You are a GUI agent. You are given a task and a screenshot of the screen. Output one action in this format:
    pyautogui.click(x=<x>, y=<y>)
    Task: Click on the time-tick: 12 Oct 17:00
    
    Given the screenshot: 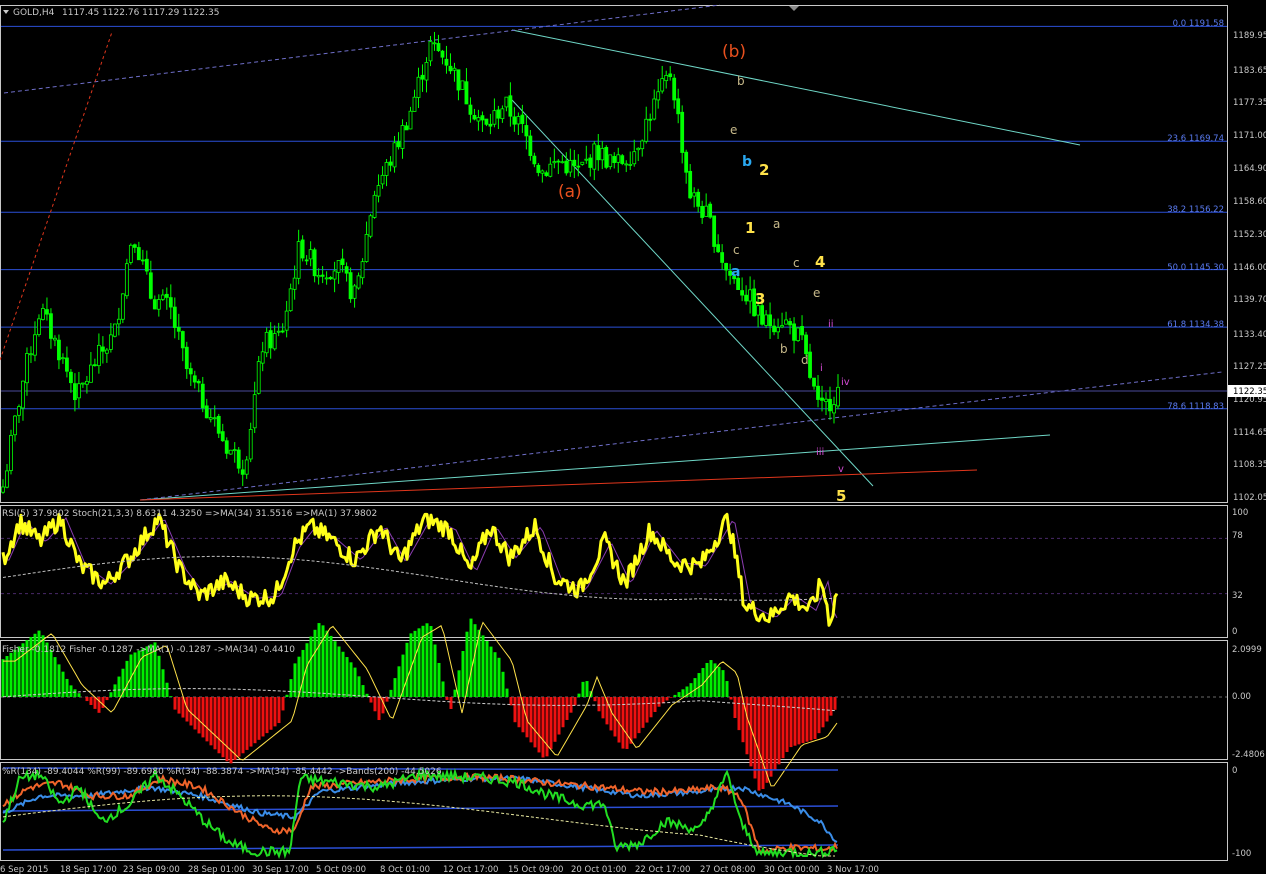 What is the action you would take?
    pyautogui.click(x=470, y=869)
    